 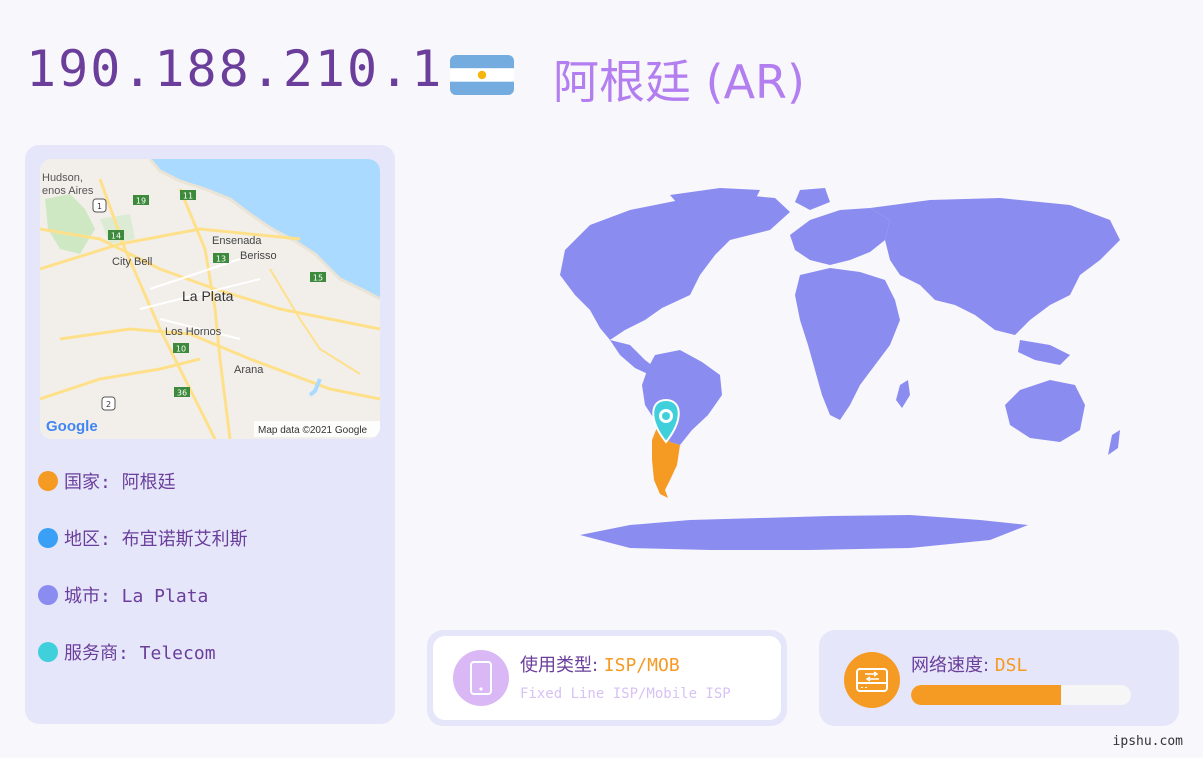 I want to click on svg-text: 15, so click(x=318, y=278).